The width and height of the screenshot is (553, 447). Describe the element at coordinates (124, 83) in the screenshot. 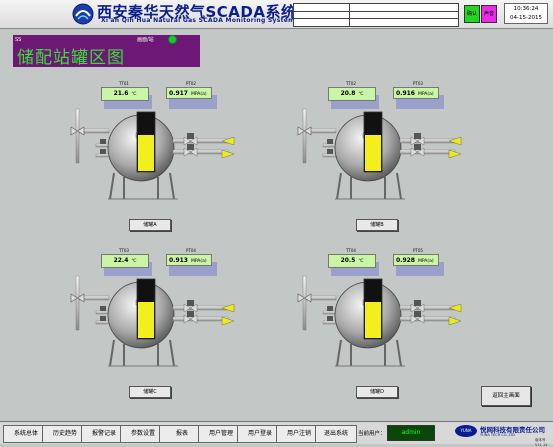

I see `temp-tag: TT01` at that location.